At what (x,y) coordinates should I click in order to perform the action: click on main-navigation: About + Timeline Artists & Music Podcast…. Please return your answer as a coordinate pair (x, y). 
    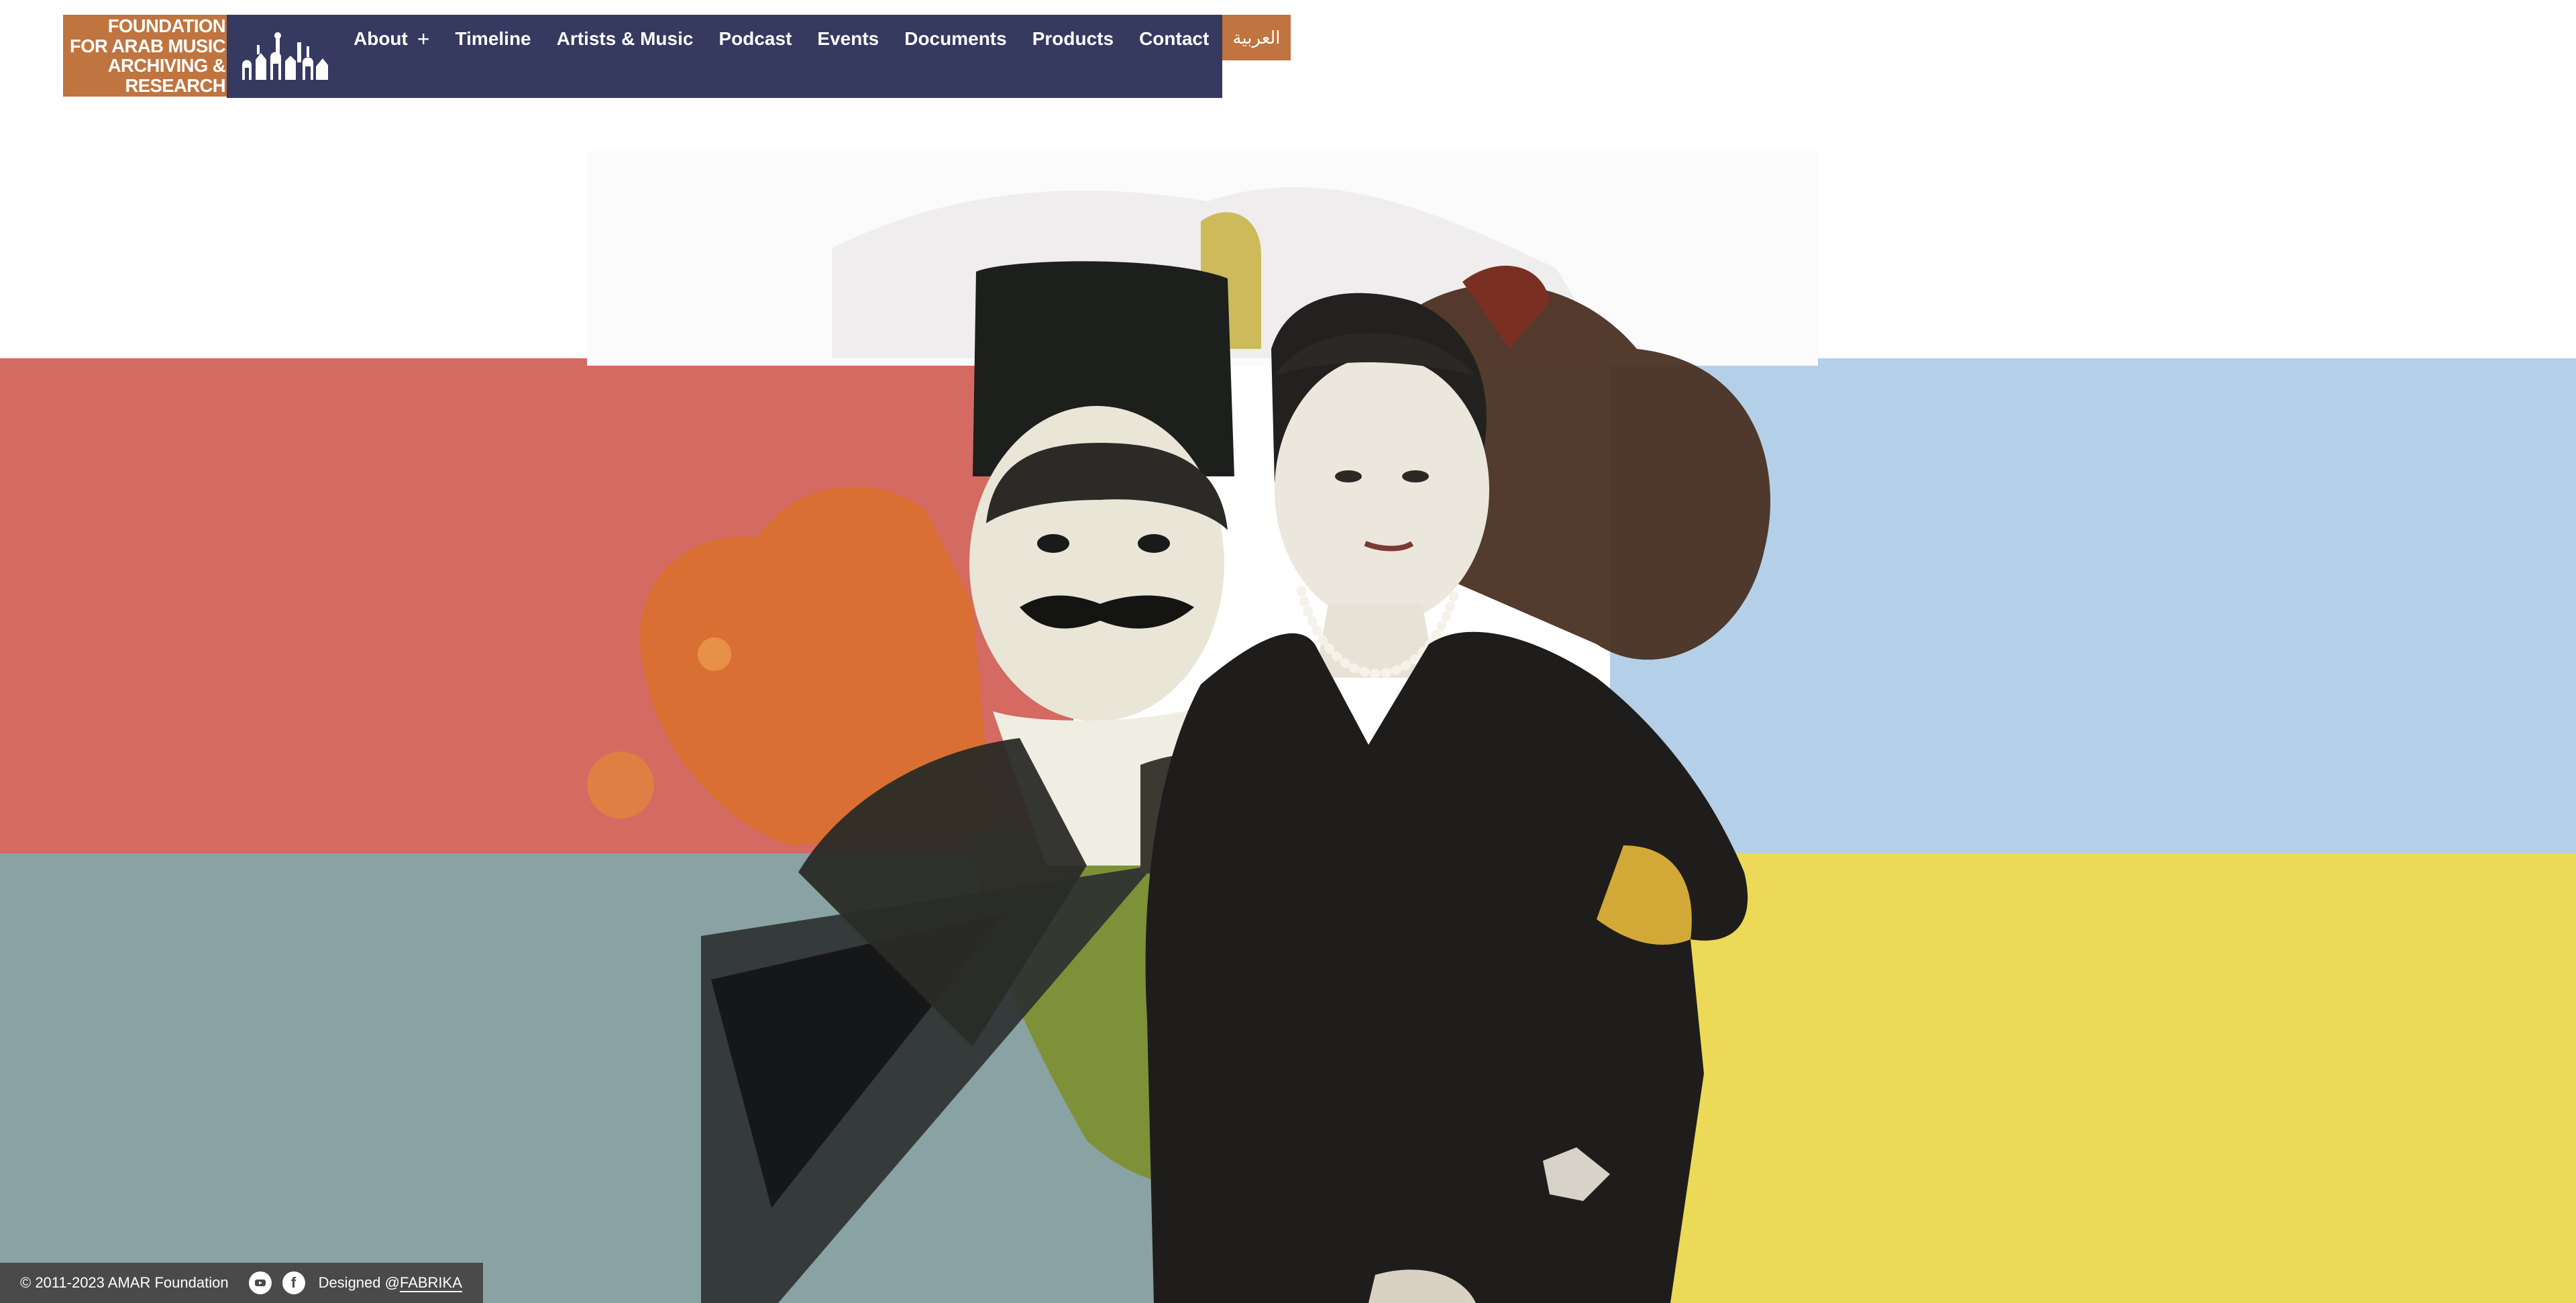
    Looking at the image, I should click on (724, 56).